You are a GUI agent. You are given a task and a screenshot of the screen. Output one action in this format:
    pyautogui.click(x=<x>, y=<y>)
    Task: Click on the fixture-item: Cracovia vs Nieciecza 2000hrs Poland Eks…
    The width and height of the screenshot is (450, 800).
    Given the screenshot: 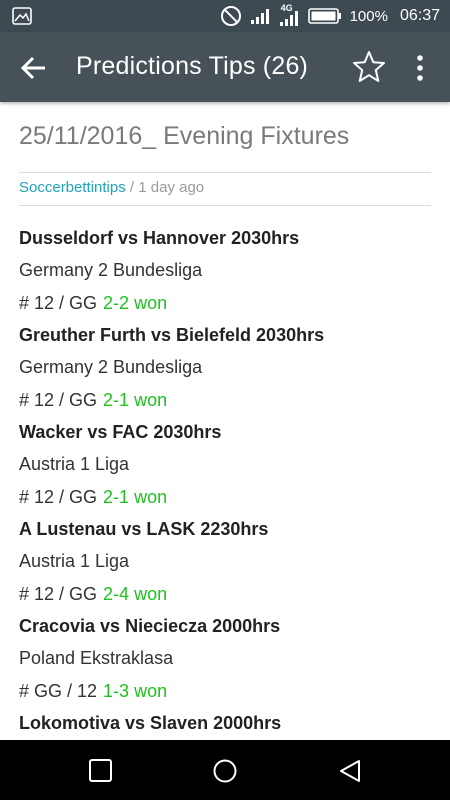 What is the action you would take?
    pyautogui.click(x=229, y=658)
    